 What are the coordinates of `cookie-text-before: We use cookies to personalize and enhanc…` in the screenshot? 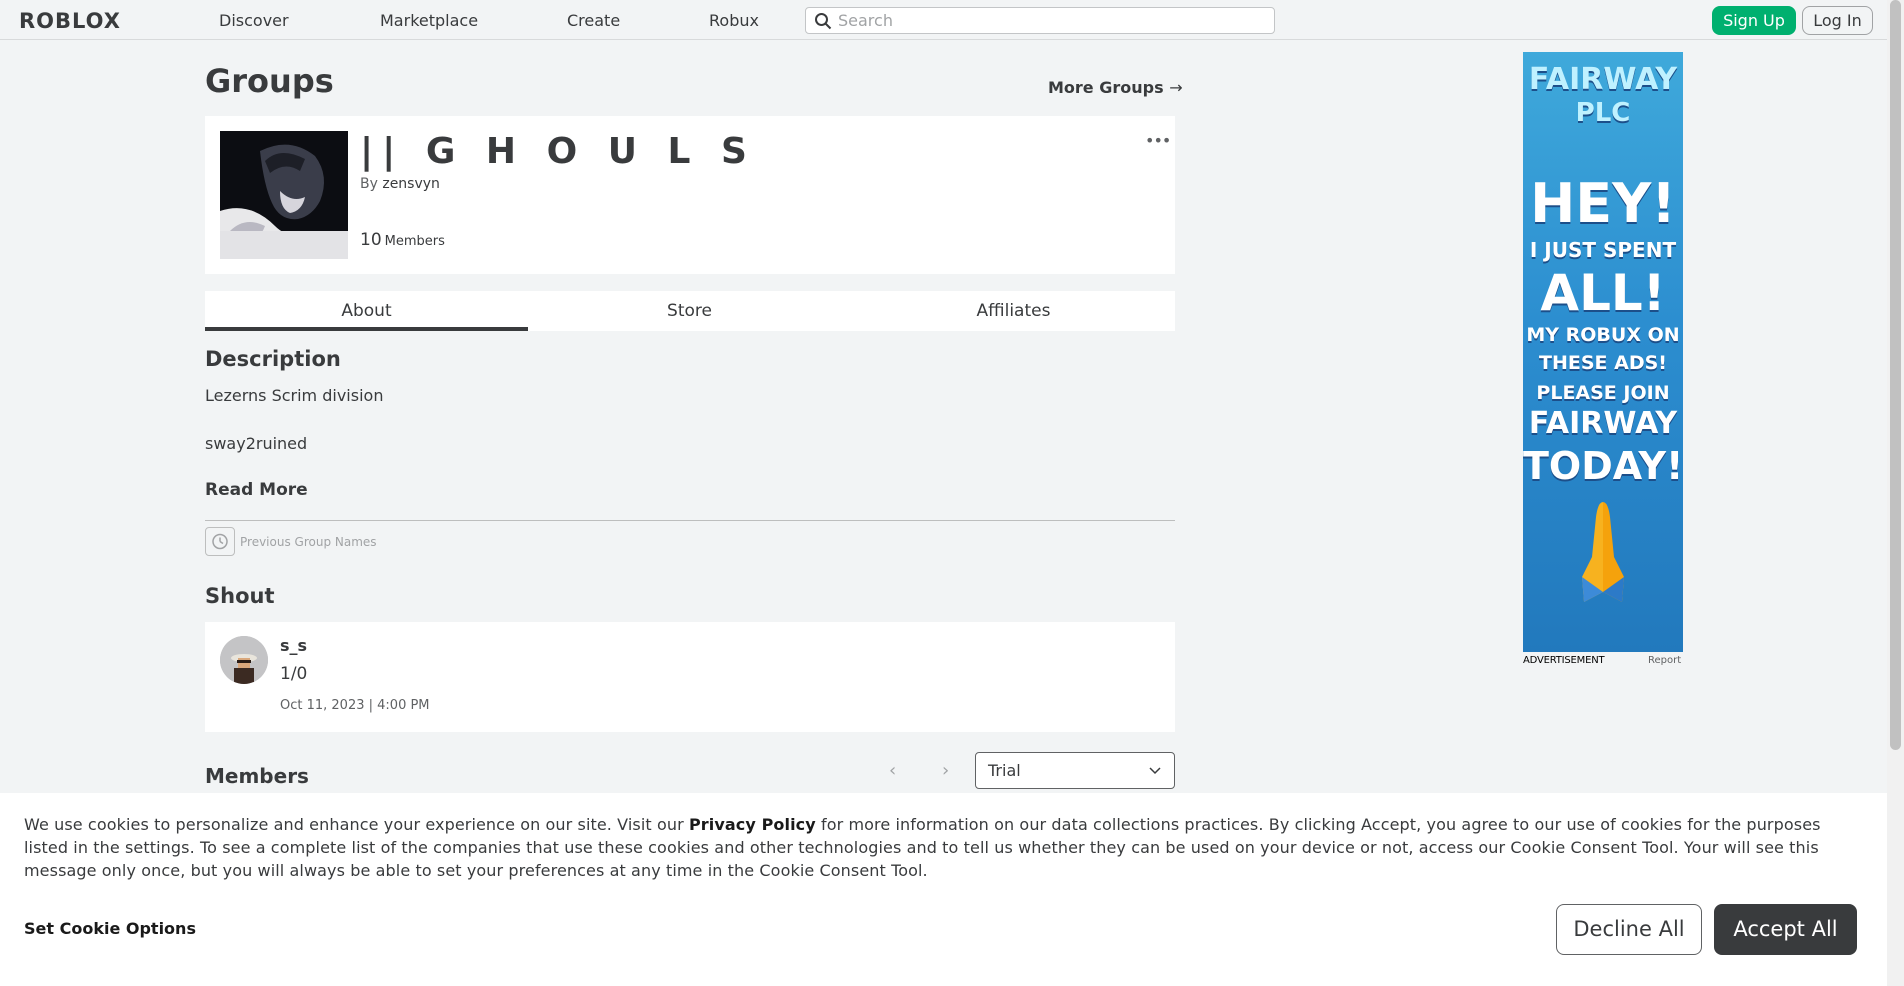 It's located at (356, 824).